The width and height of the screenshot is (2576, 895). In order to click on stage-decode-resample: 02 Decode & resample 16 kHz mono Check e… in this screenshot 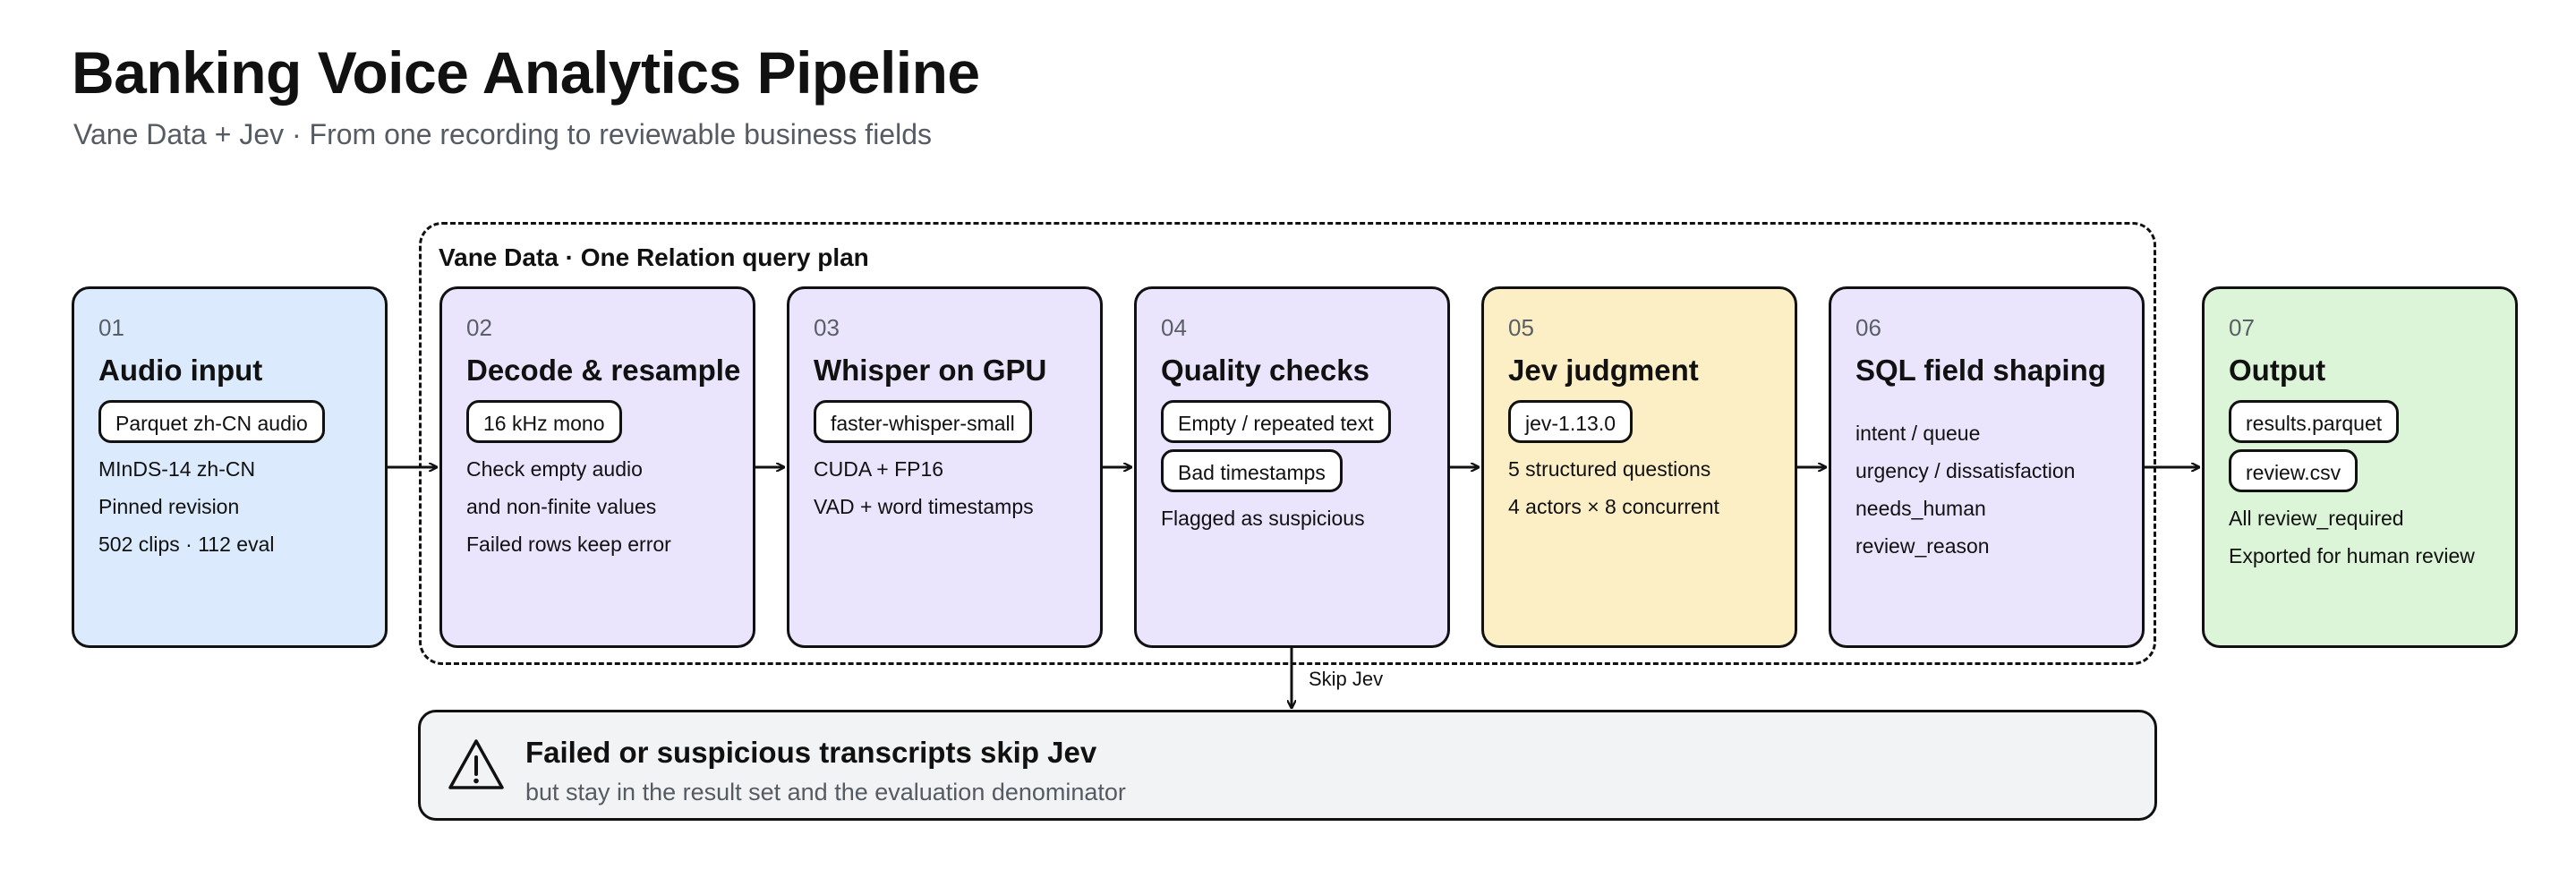, I will do `click(597, 467)`.